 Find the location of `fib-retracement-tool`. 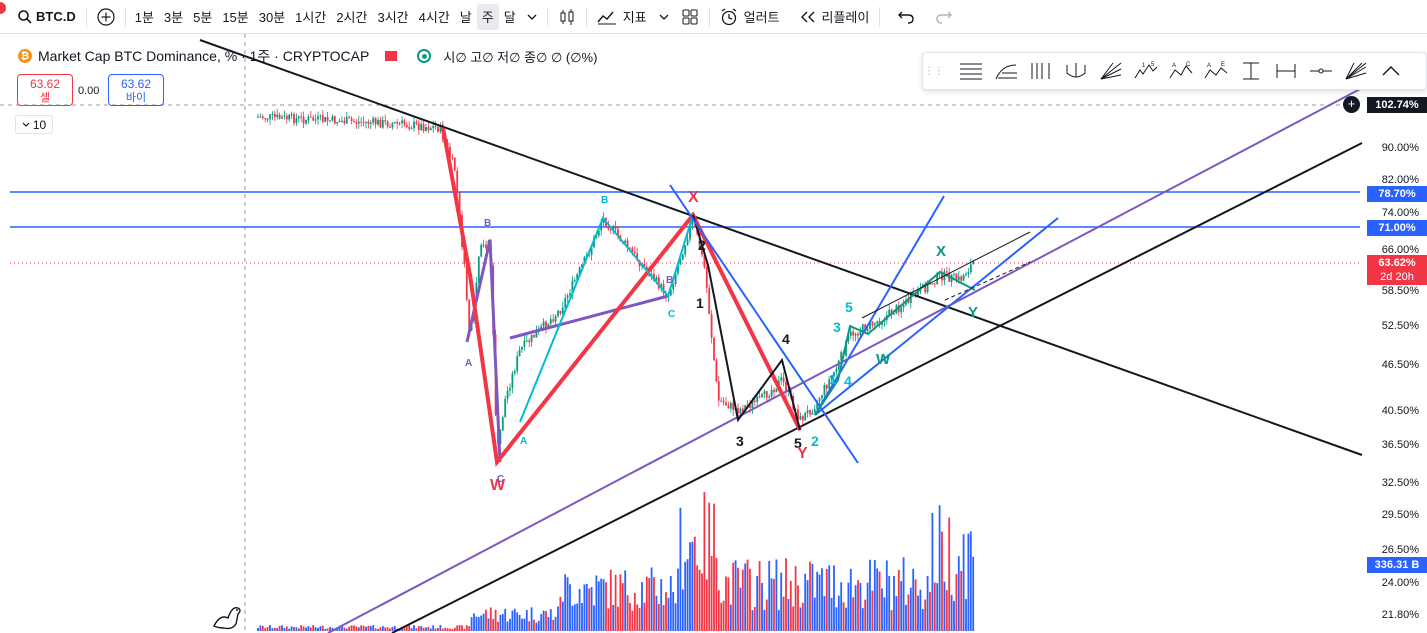

fib-retracement-tool is located at coordinates (970, 71).